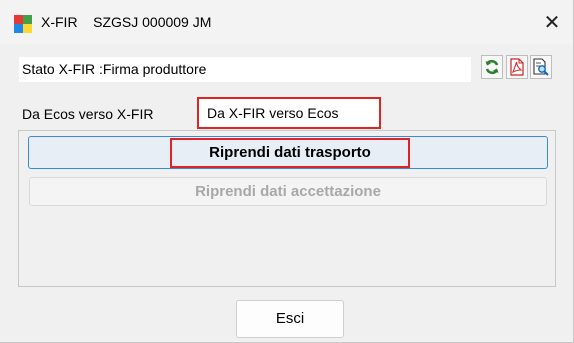  I want to click on app-logo-icon, so click(23, 24).